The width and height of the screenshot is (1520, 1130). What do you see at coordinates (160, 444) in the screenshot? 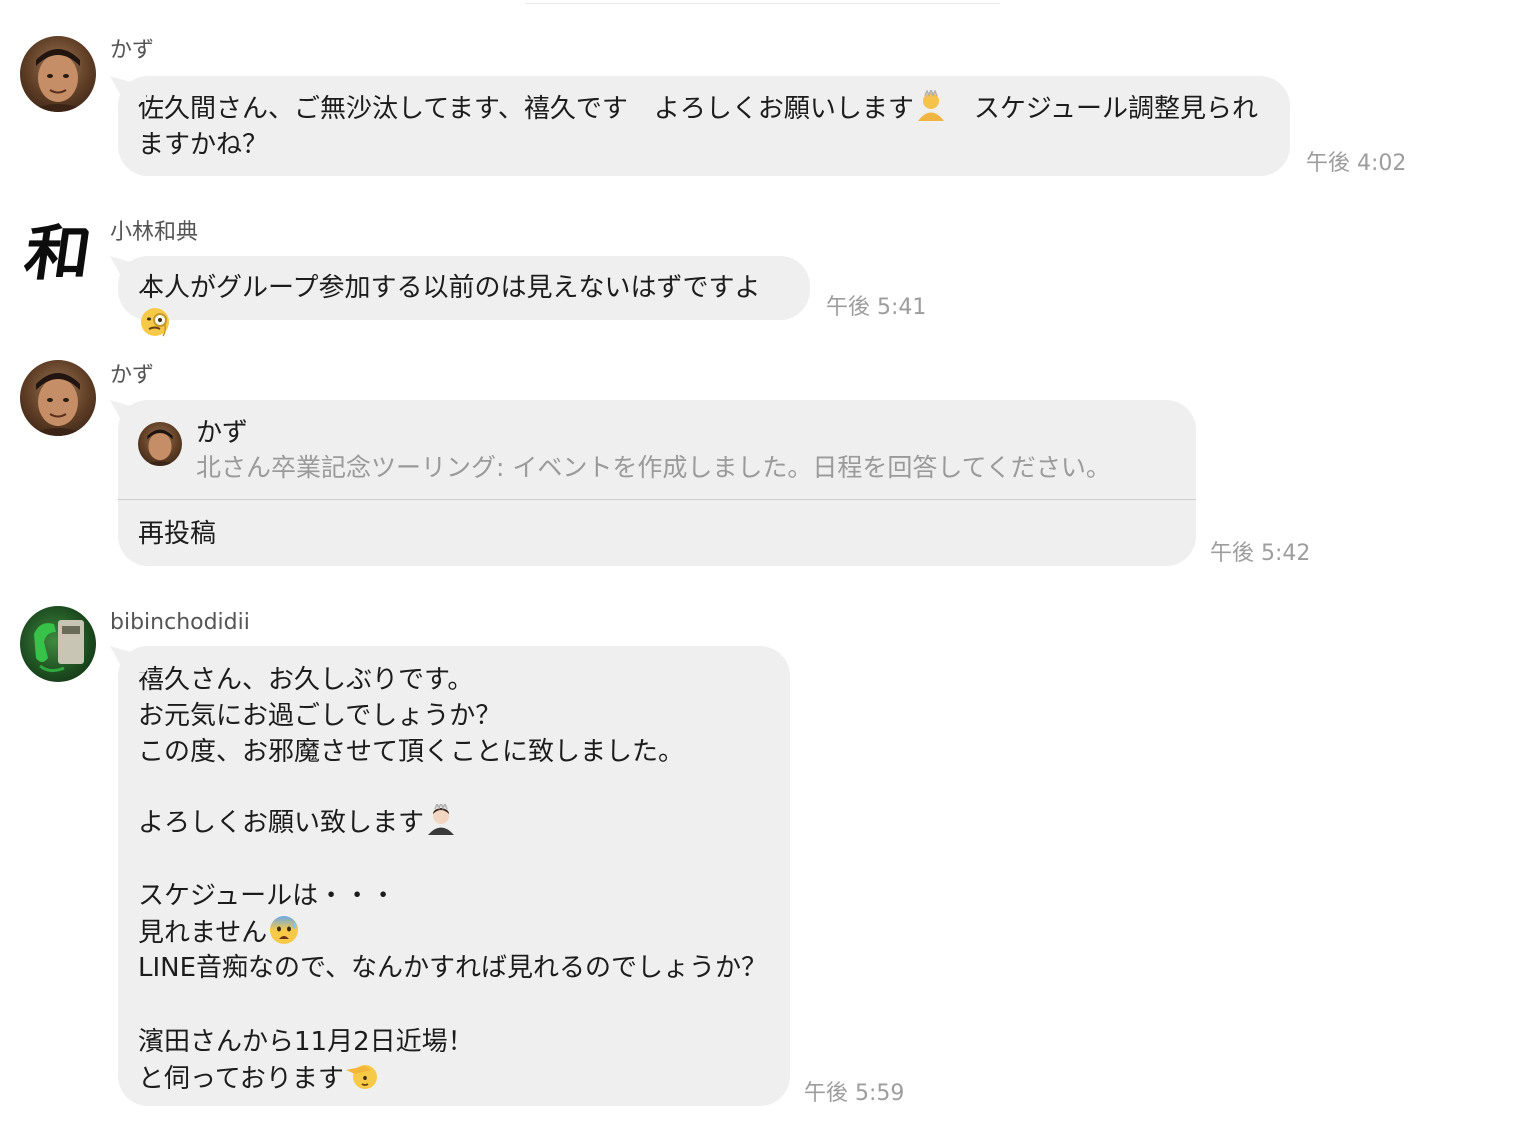
I see `quote-avatar` at bounding box center [160, 444].